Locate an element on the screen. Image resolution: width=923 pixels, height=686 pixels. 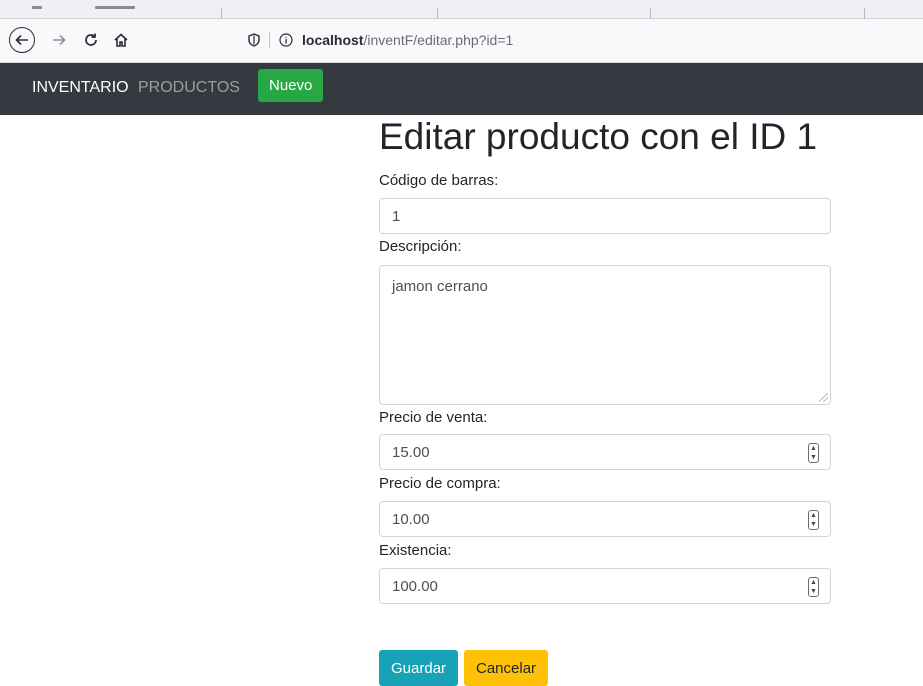
description-textarea: jamon cerrano is located at coordinates (605, 335).